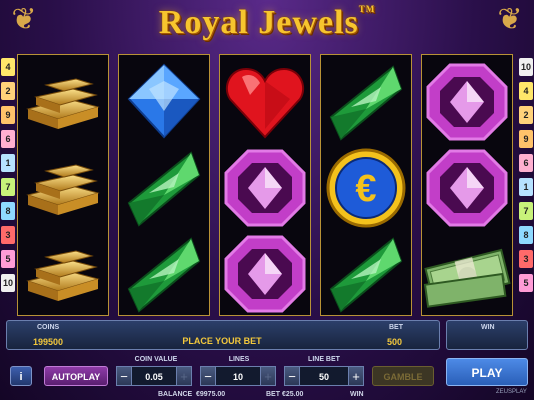 The height and width of the screenshot is (400, 534). I want to click on status-bet-value: €25.00, so click(293, 394).